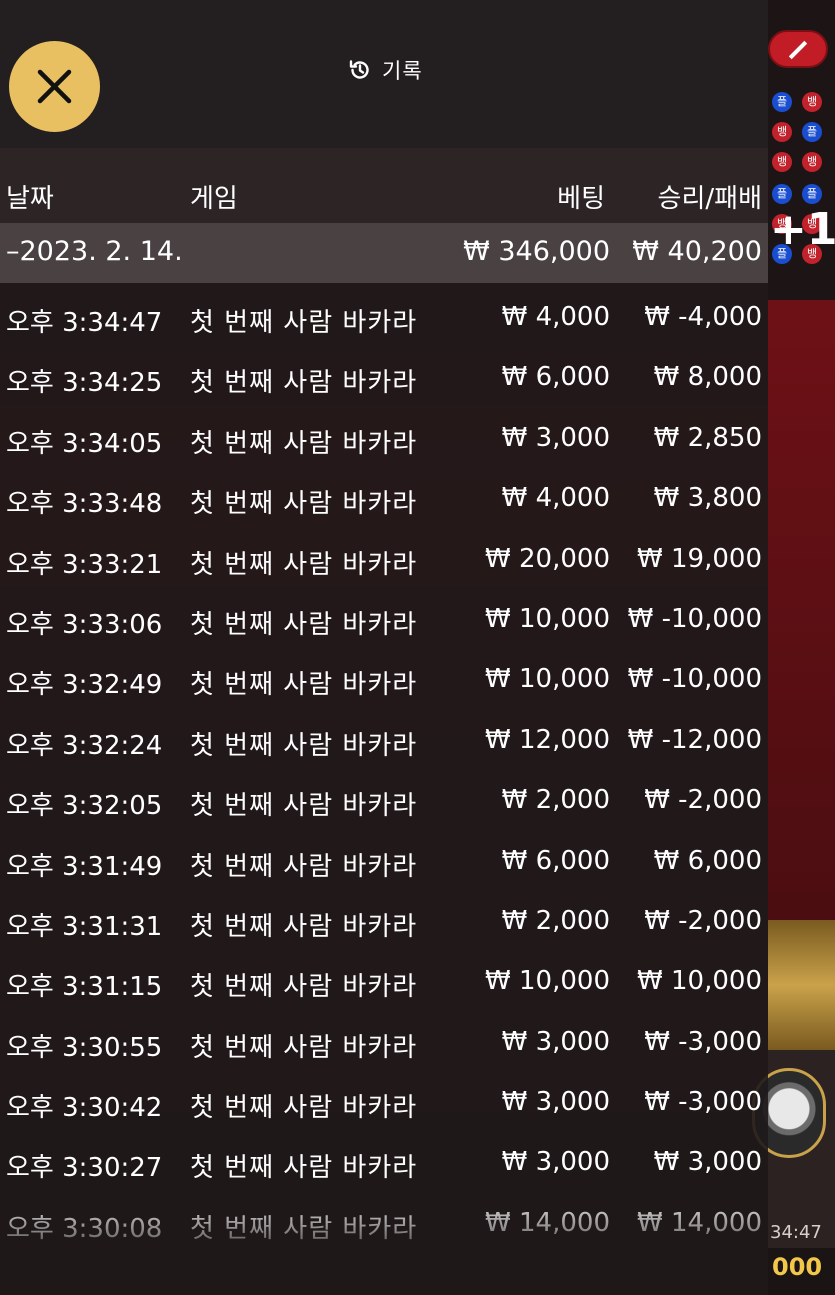  I want to click on row-time: 오후 3:34:47, so click(84, 323).